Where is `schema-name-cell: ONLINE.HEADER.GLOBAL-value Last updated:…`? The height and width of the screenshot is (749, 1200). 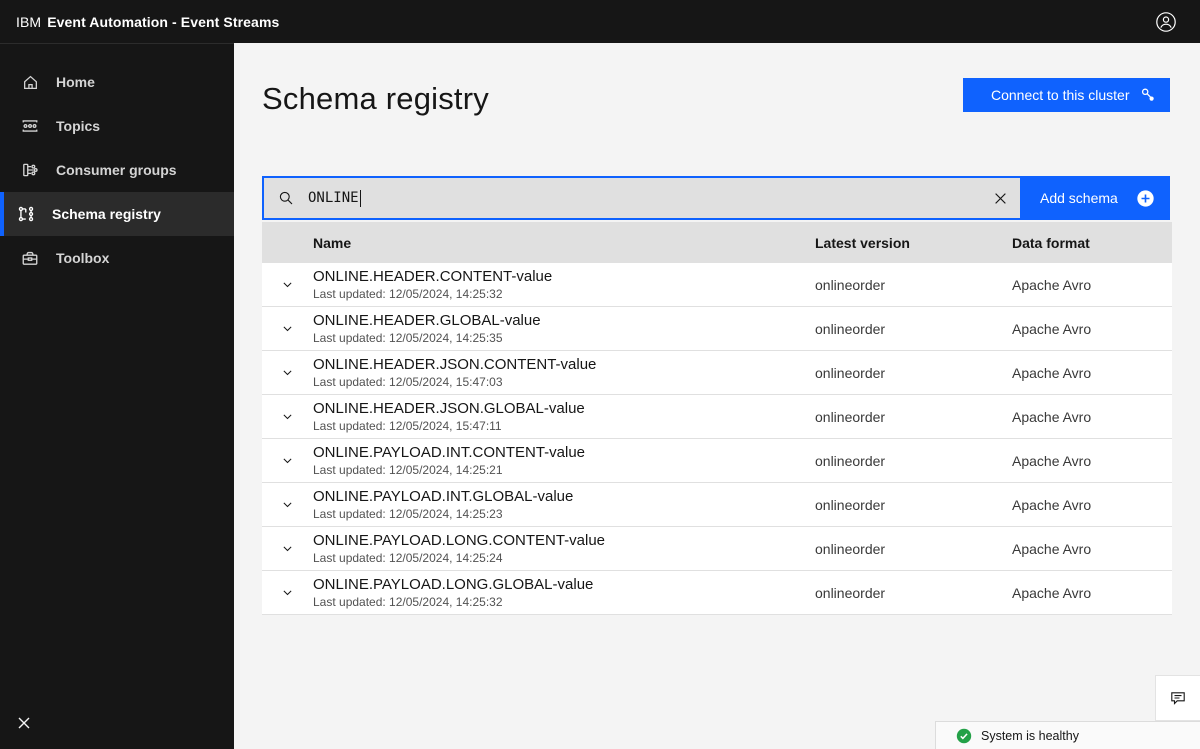 schema-name-cell: ONLINE.HEADER.GLOBAL-value Last updated:… is located at coordinates (564, 328).